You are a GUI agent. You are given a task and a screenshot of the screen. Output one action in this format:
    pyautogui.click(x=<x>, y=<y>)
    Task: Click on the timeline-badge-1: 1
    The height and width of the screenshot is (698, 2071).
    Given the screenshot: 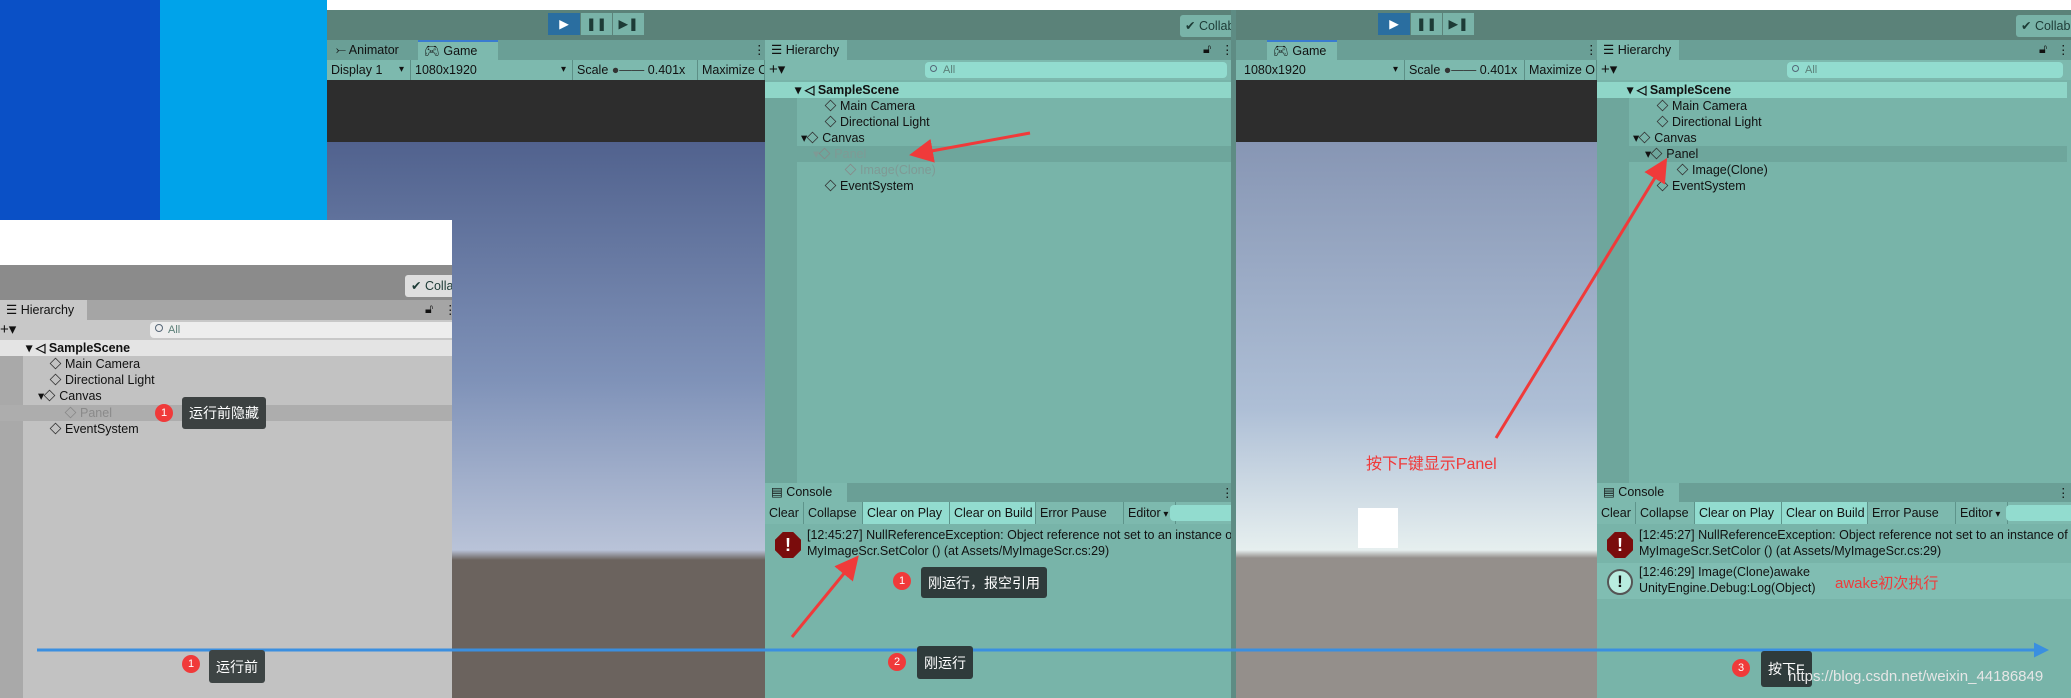 What is the action you would take?
    pyautogui.click(x=191, y=664)
    